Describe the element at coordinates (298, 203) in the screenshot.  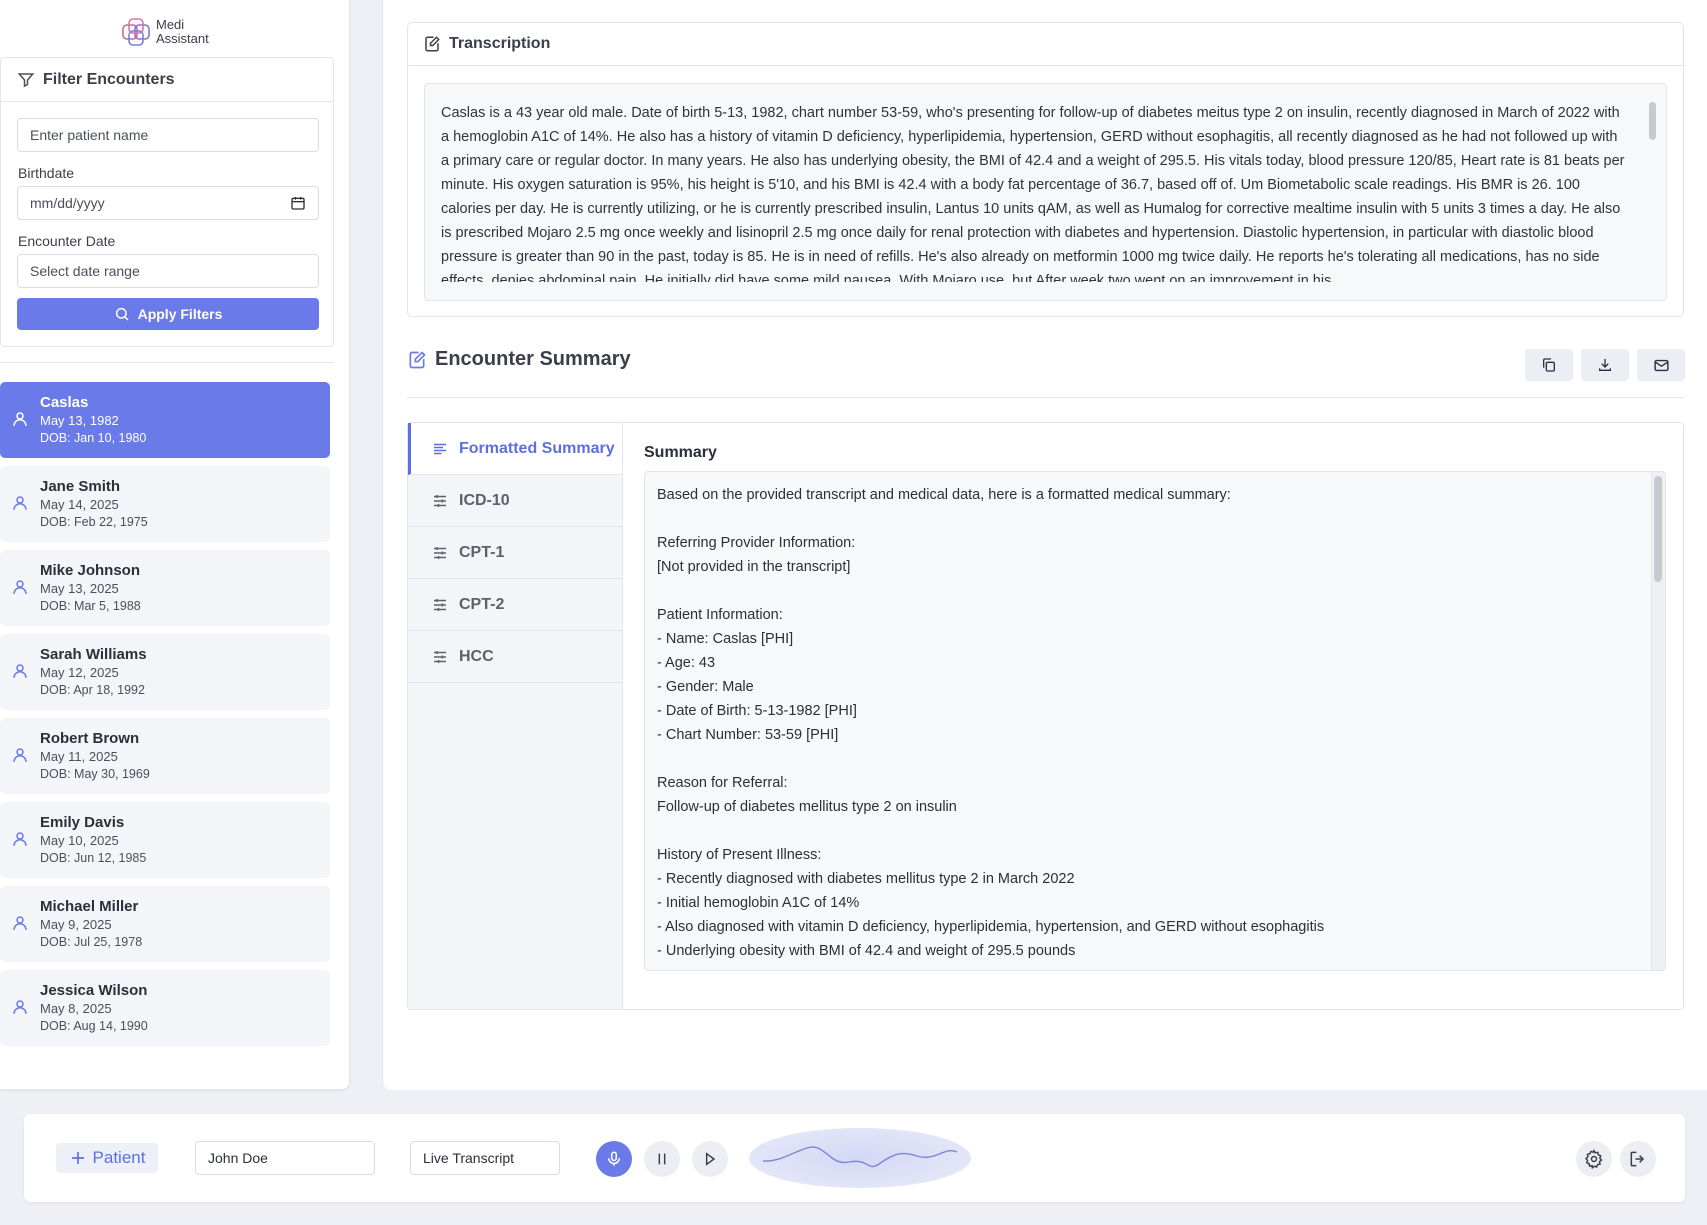
I see `calendar-icon` at that location.